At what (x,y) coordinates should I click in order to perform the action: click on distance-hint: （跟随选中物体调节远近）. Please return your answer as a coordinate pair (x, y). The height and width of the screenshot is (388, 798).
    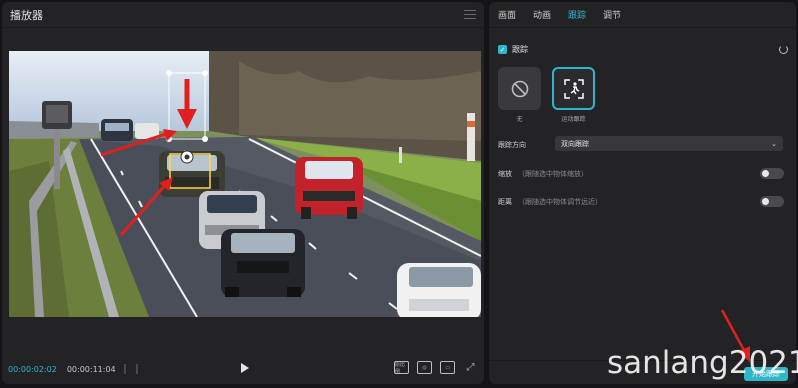
    Looking at the image, I should click on (560, 201).